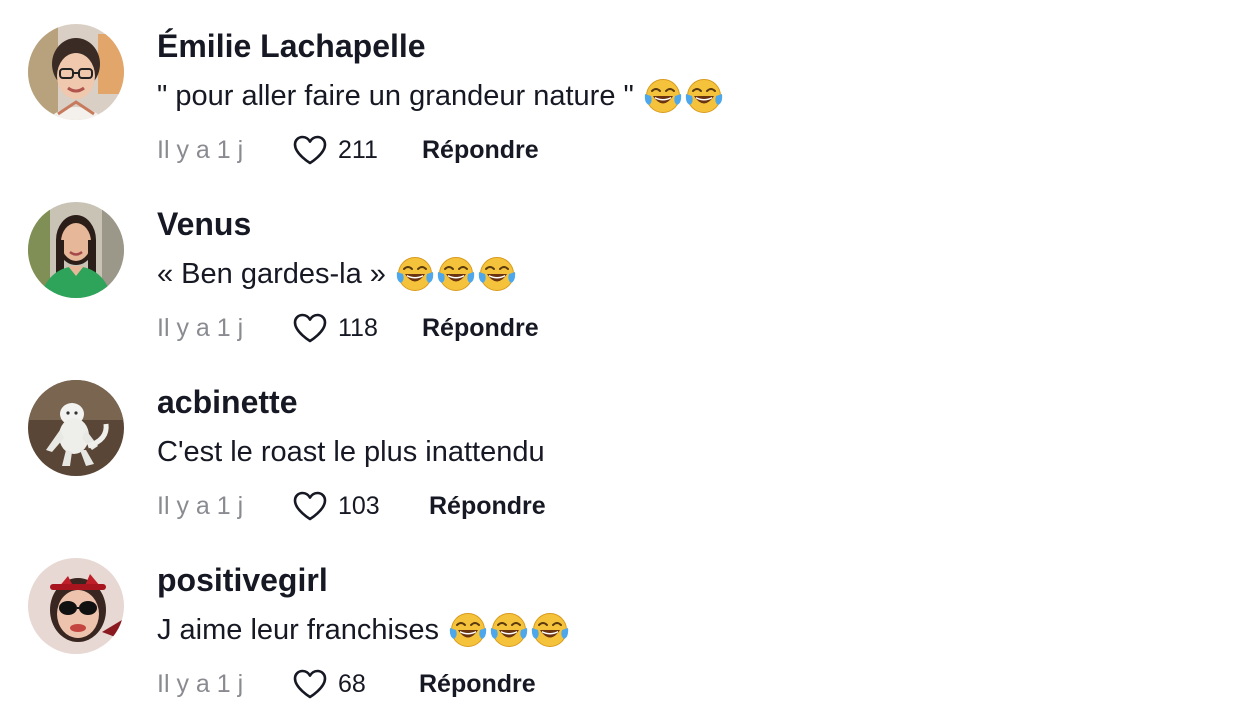 The height and width of the screenshot is (724, 1256). What do you see at coordinates (204, 224) in the screenshot?
I see `username: Venus` at bounding box center [204, 224].